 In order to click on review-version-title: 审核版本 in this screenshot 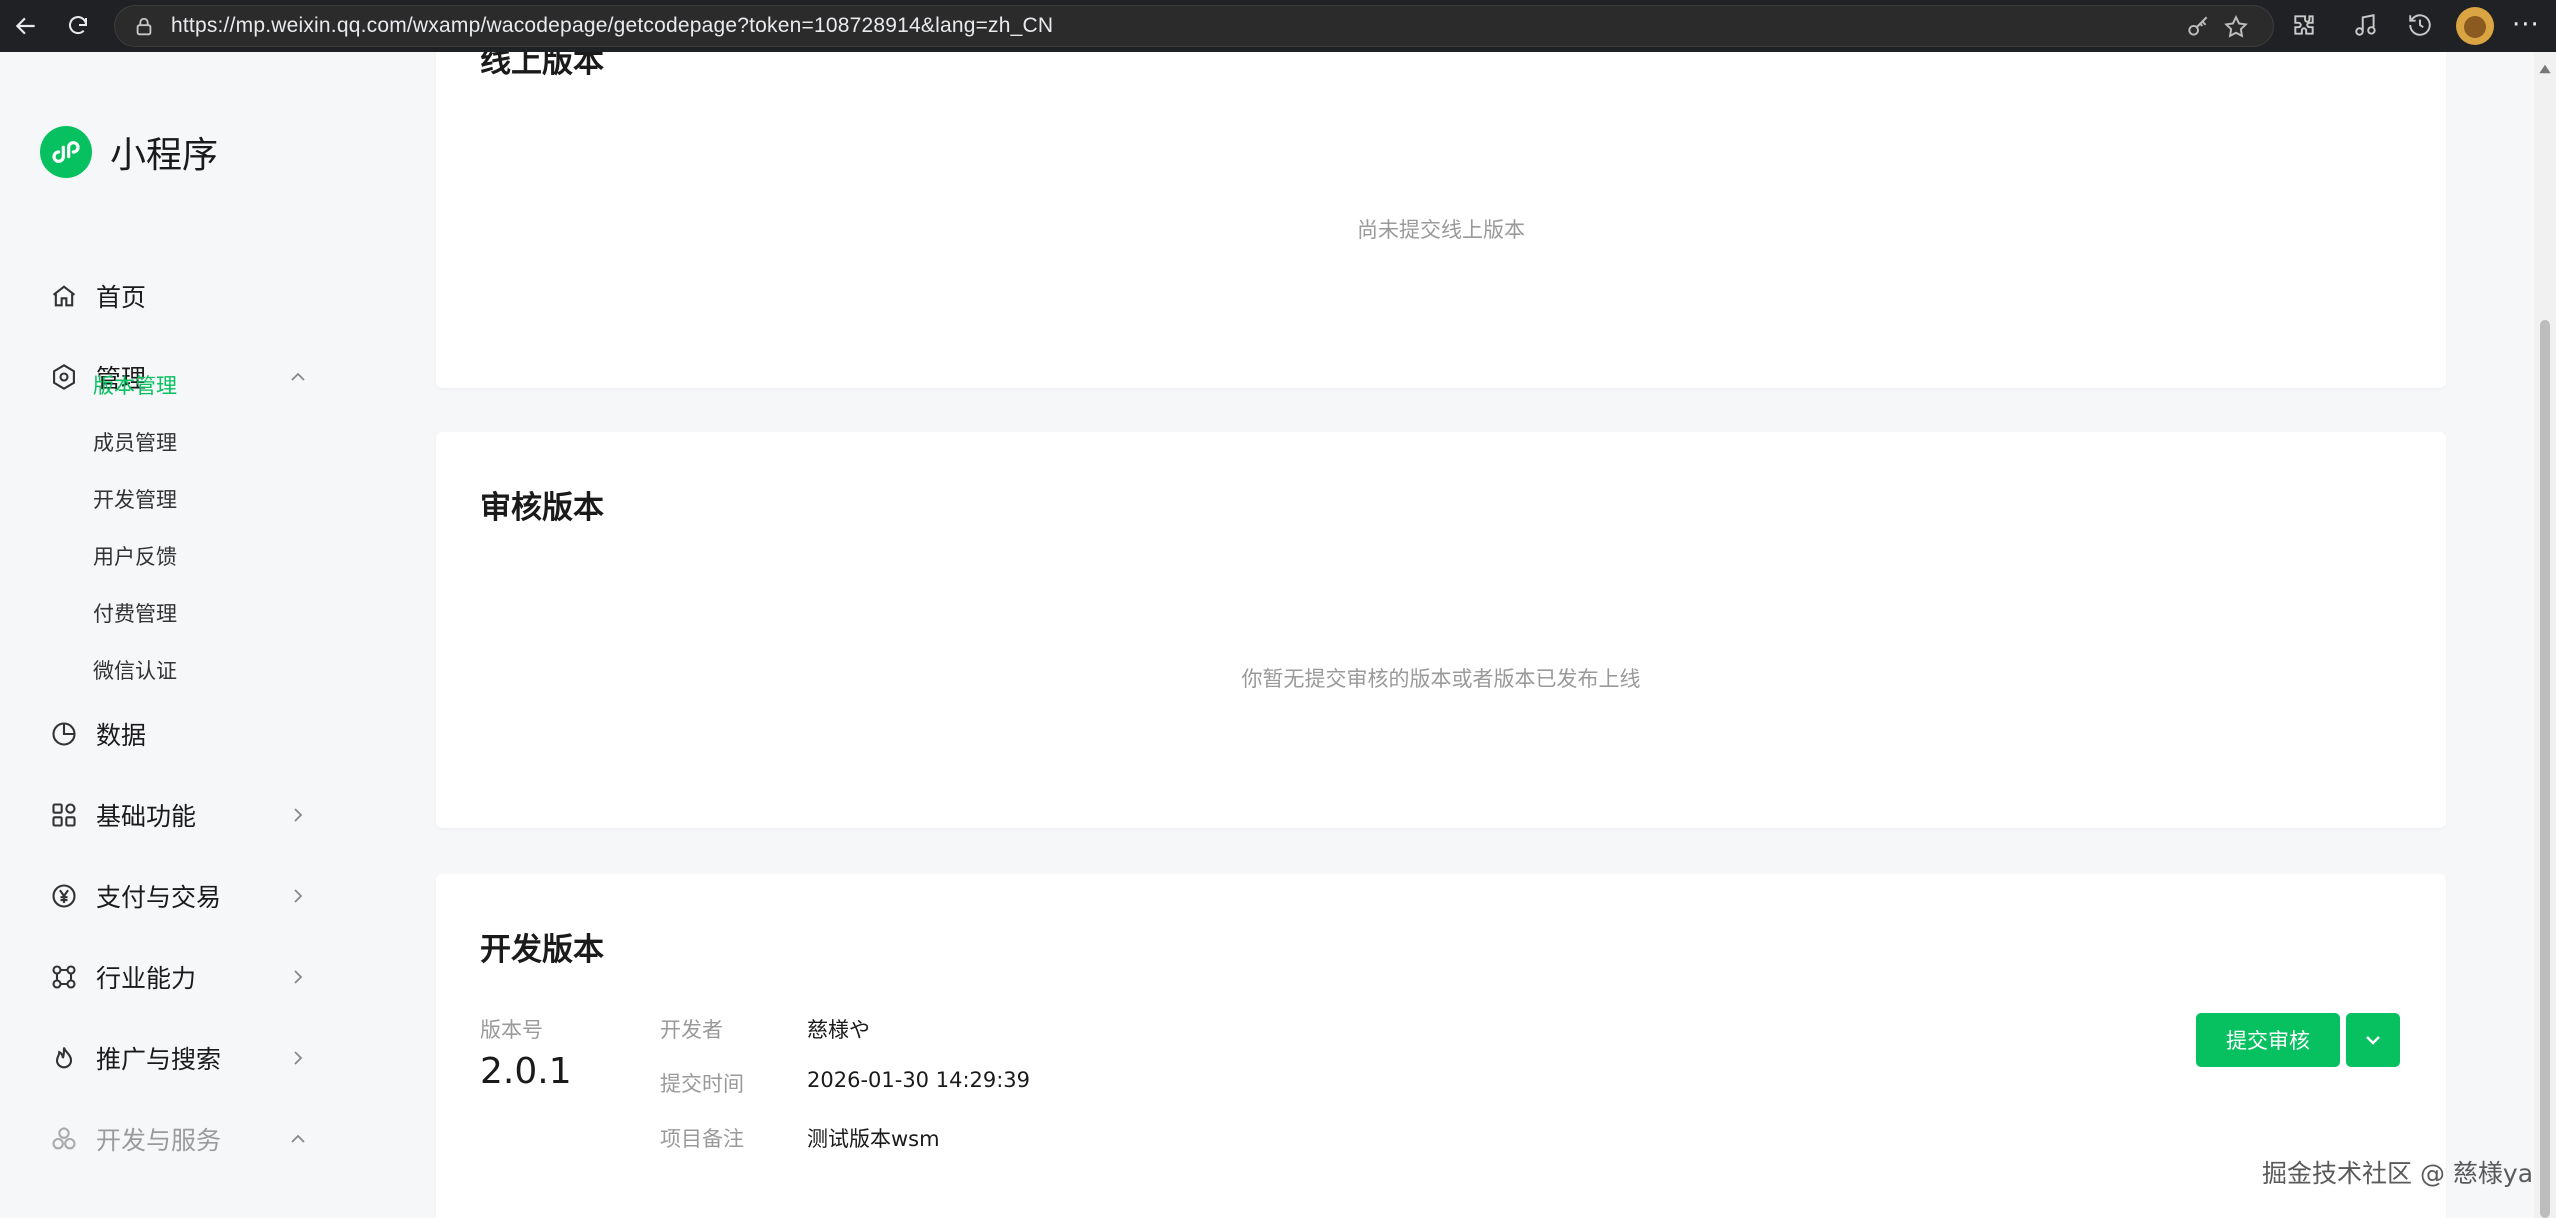, I will do `click(542, 508)`.